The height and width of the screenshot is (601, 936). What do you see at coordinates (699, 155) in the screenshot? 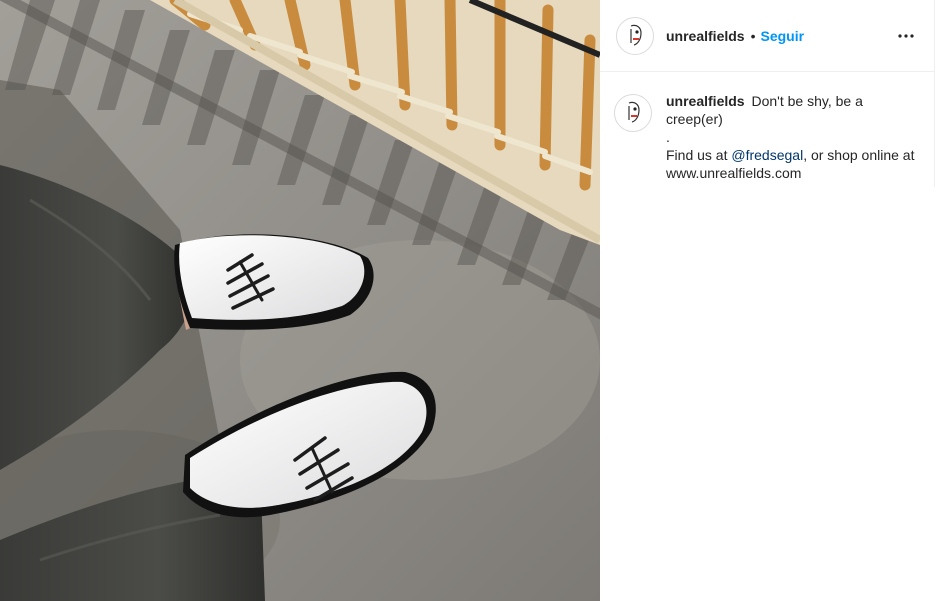
I see `caption-line-3-prefix: Find us at` at bounding box center [699, 155].